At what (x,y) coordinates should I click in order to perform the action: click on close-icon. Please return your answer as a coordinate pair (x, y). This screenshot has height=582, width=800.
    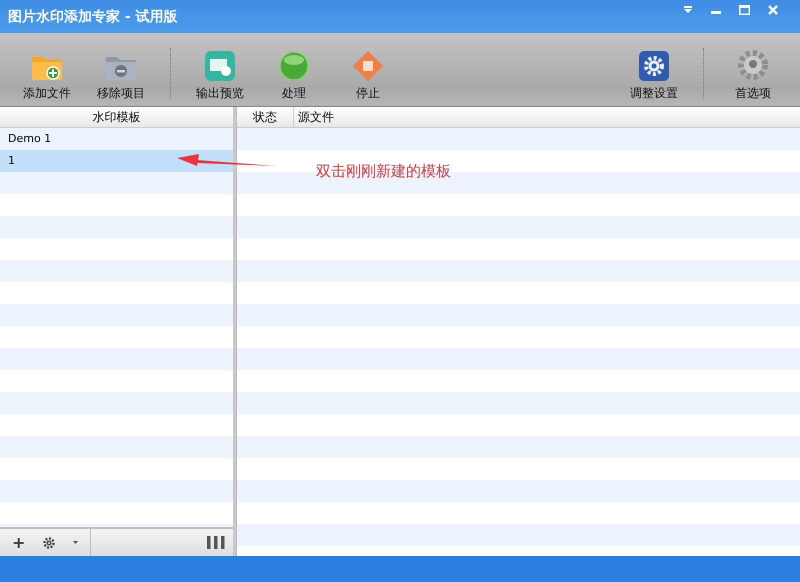
    Looking at the image, I should click on (773, 9).